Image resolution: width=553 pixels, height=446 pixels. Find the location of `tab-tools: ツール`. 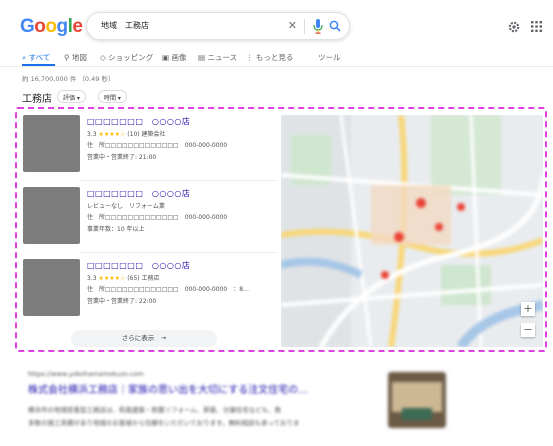

tab-tools: ツール is located at coordinates (329, 57).